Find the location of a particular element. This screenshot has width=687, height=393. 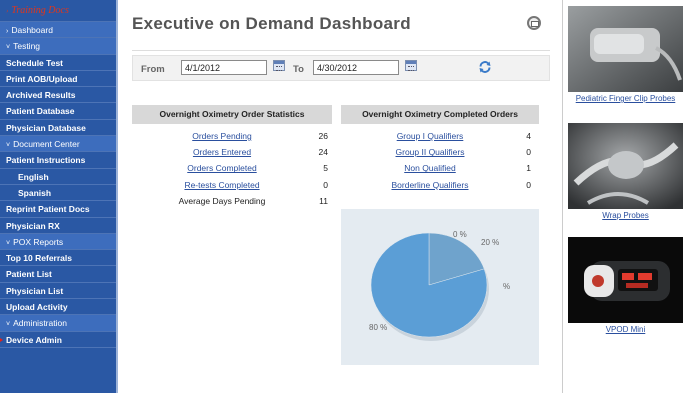

product-card-vpod-mini: VPOD Mini is located at coordinates (625, 286).